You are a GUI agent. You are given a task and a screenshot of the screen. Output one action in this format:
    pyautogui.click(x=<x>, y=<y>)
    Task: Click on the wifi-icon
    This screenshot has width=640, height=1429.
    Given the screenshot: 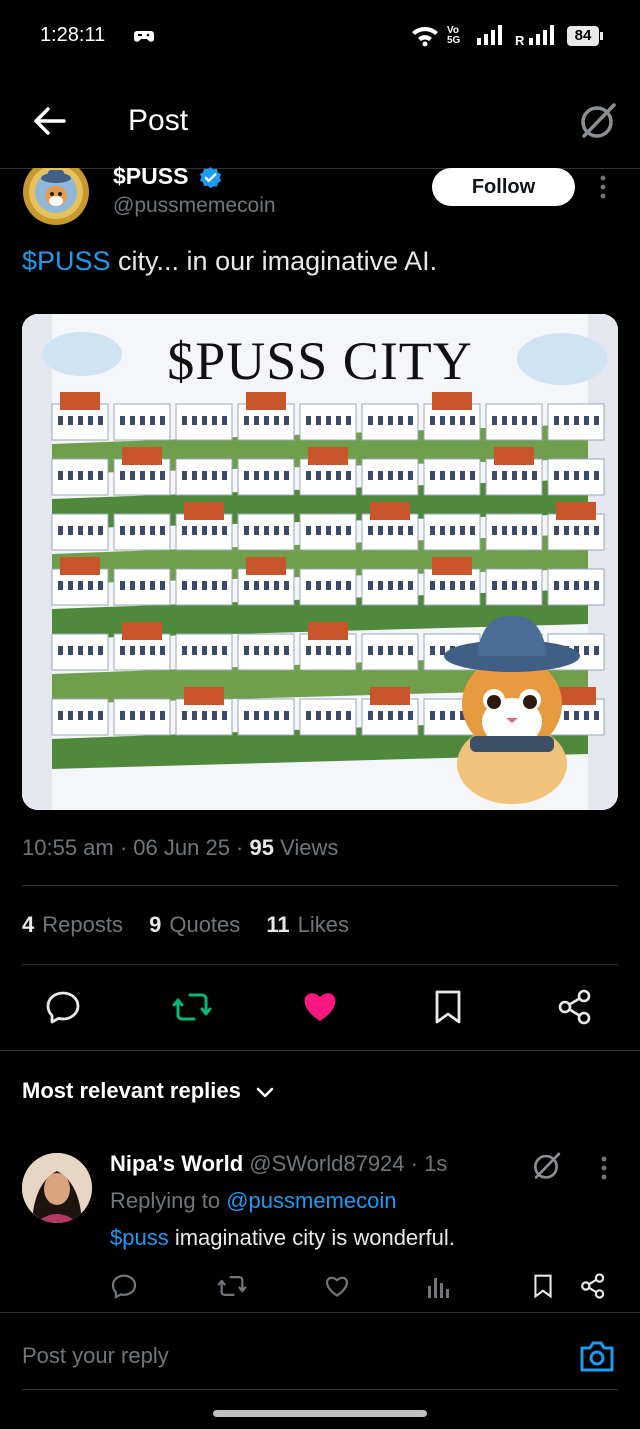 What is the action you would take?
    pyautogui.click(x=425, y=36)
    